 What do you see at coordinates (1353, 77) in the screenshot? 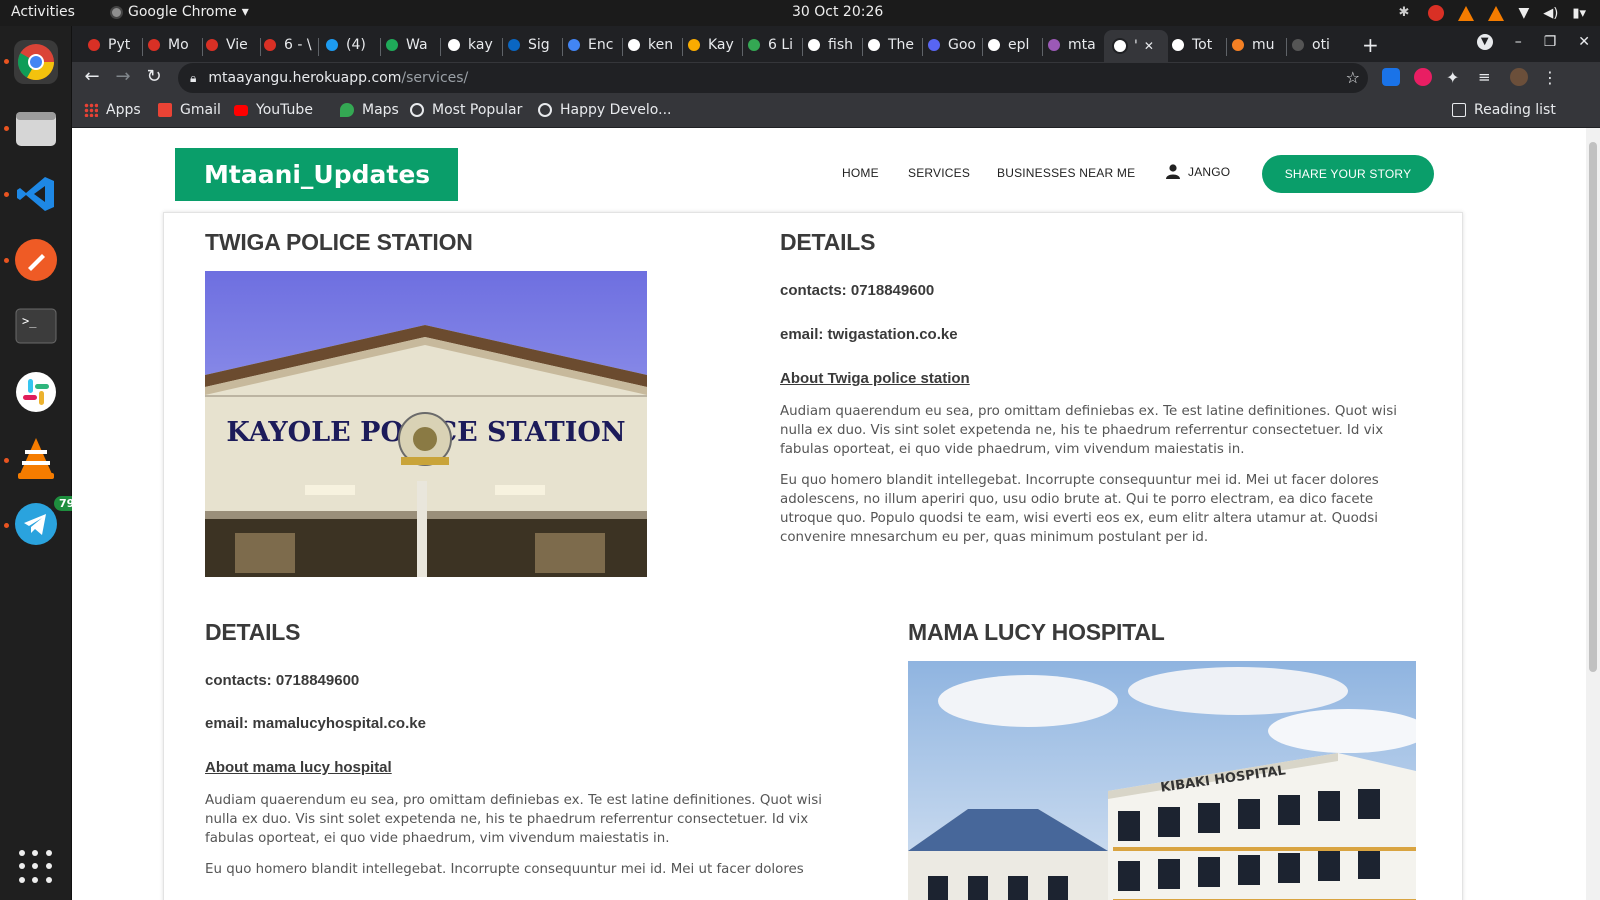
I see `bookmark-star-icon: ☆` at bounding box center [1353, 77].